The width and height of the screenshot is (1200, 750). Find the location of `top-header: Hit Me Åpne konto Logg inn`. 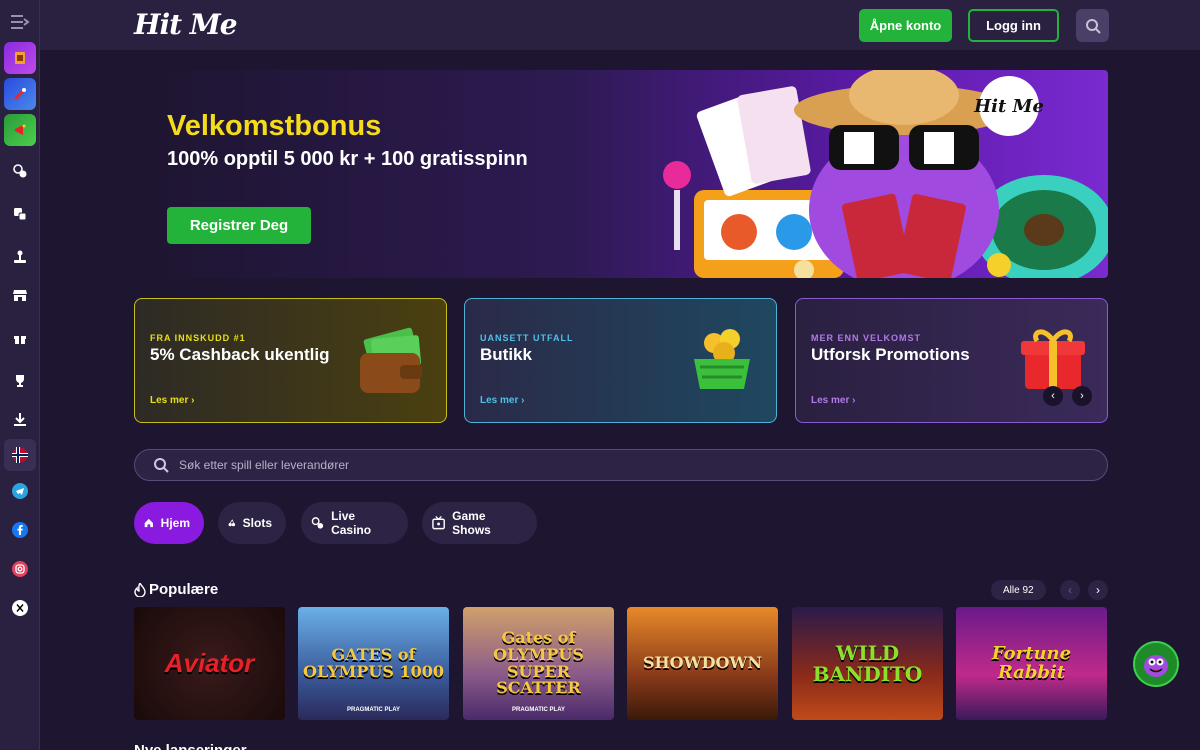

top-header: Hit Me Åpne konto Logg inn is located at coordinates (620, 25).